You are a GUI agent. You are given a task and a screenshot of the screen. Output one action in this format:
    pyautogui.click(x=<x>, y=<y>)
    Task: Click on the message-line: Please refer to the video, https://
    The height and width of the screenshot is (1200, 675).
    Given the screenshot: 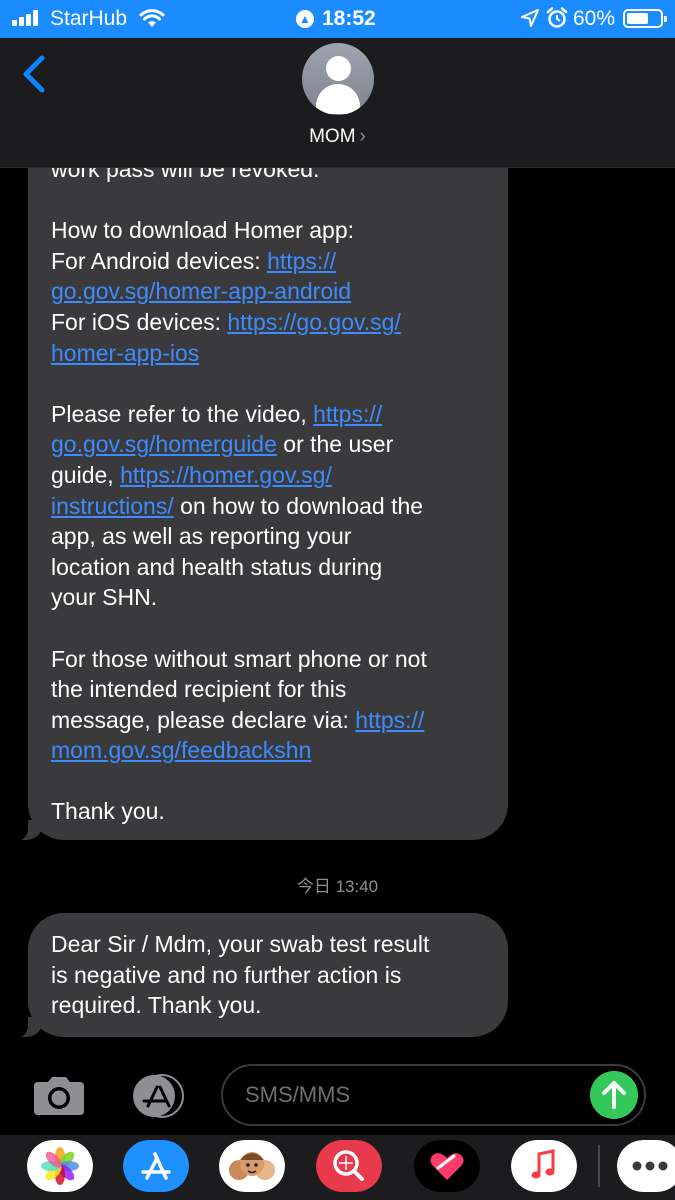 What is the action you would take?
    pyautogui.click(x=271, y=414)
    